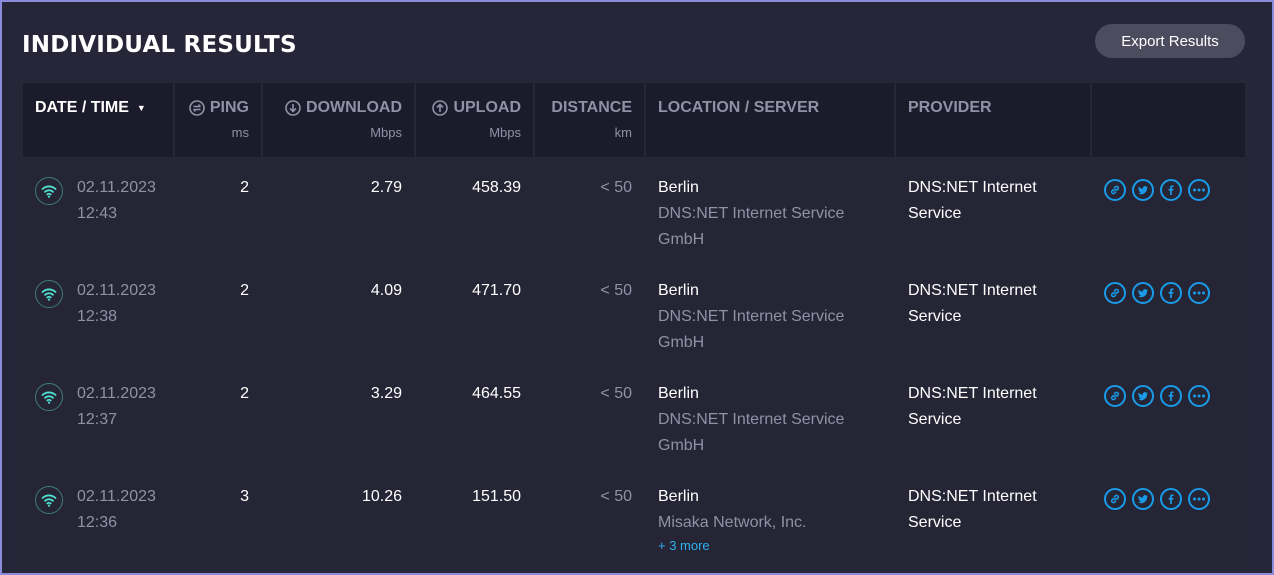 This screenshot has height=575, width=1274. What do you see at coordinates (732, 522) in the screenshot?
I see `server-name: Misaka Network, Inc.` at bounding box center [732, 522].